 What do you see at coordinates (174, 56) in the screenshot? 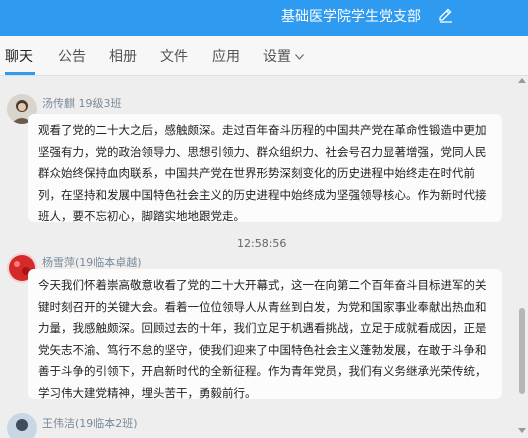
I see `tab-files: 文件` at bounding box center [174, 56].